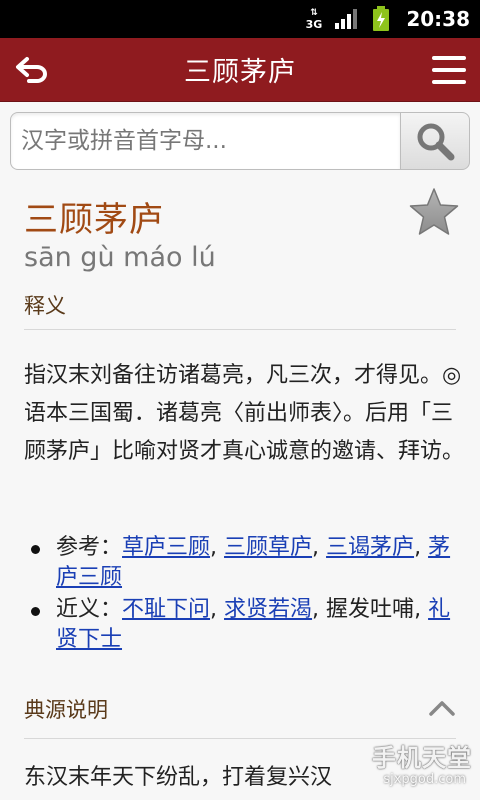 The image size is (480, 800). I want to click on clock: 20:38, so click(438, 19).